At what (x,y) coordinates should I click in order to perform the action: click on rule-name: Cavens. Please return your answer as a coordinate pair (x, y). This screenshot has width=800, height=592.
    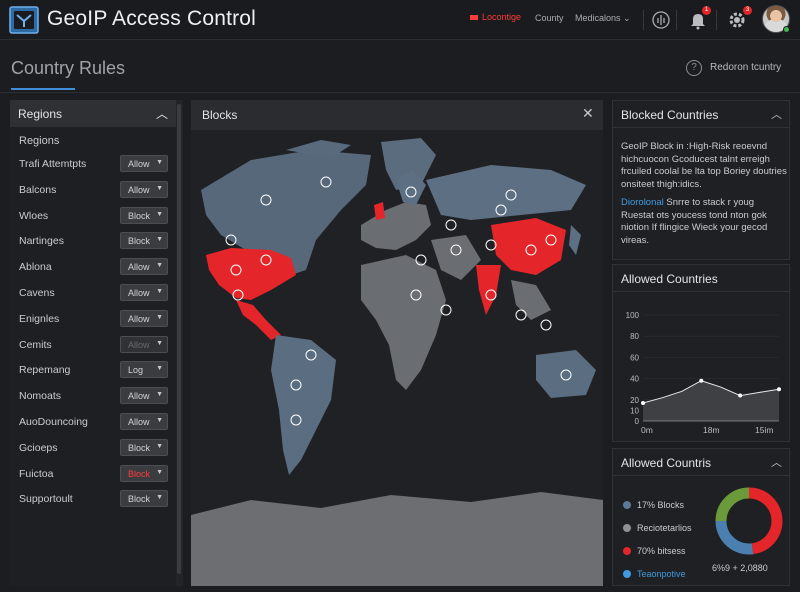
    Looking at the image, I should click on (37, 293).